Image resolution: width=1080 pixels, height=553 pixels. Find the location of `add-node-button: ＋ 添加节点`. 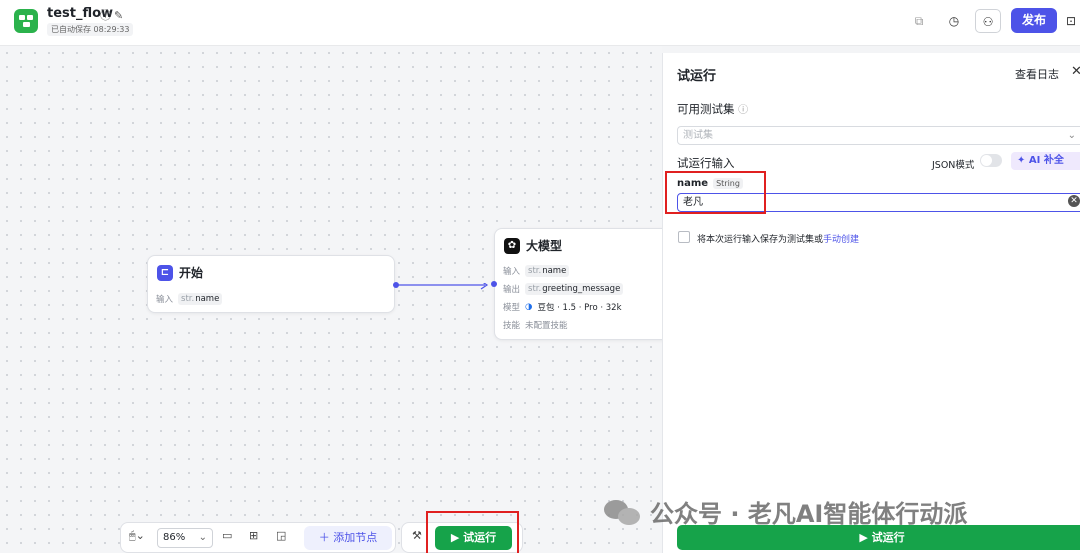

add-node-button: ＋ 添加节点 is located at coordinates (348, 538).